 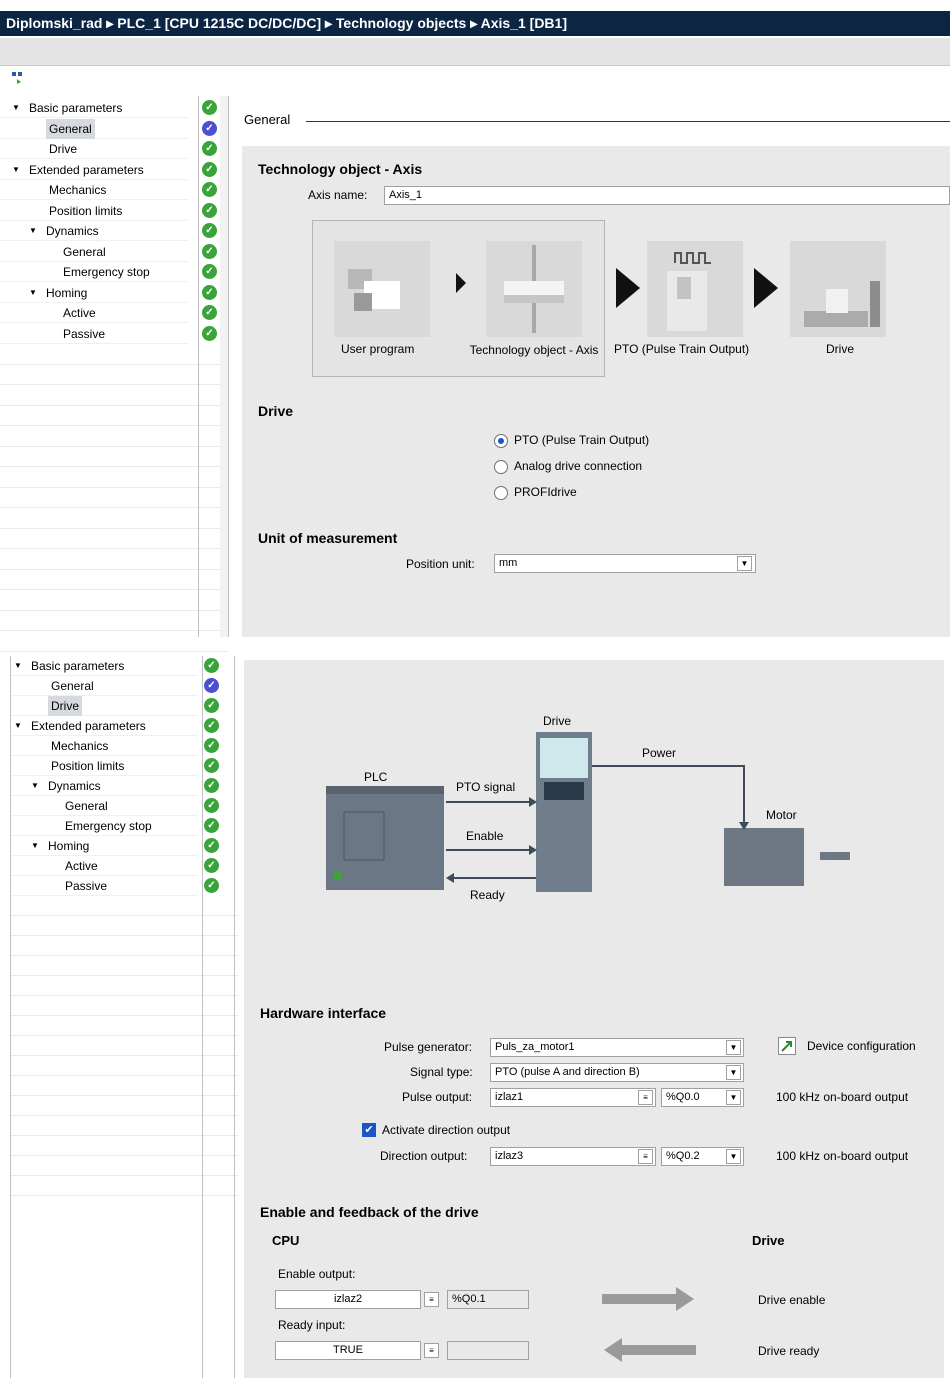 What do you see at coordinates (578, 466) in the screenshot?
I see `radio-analog-label: Analog drive connection` at bounding box center [578, 466].